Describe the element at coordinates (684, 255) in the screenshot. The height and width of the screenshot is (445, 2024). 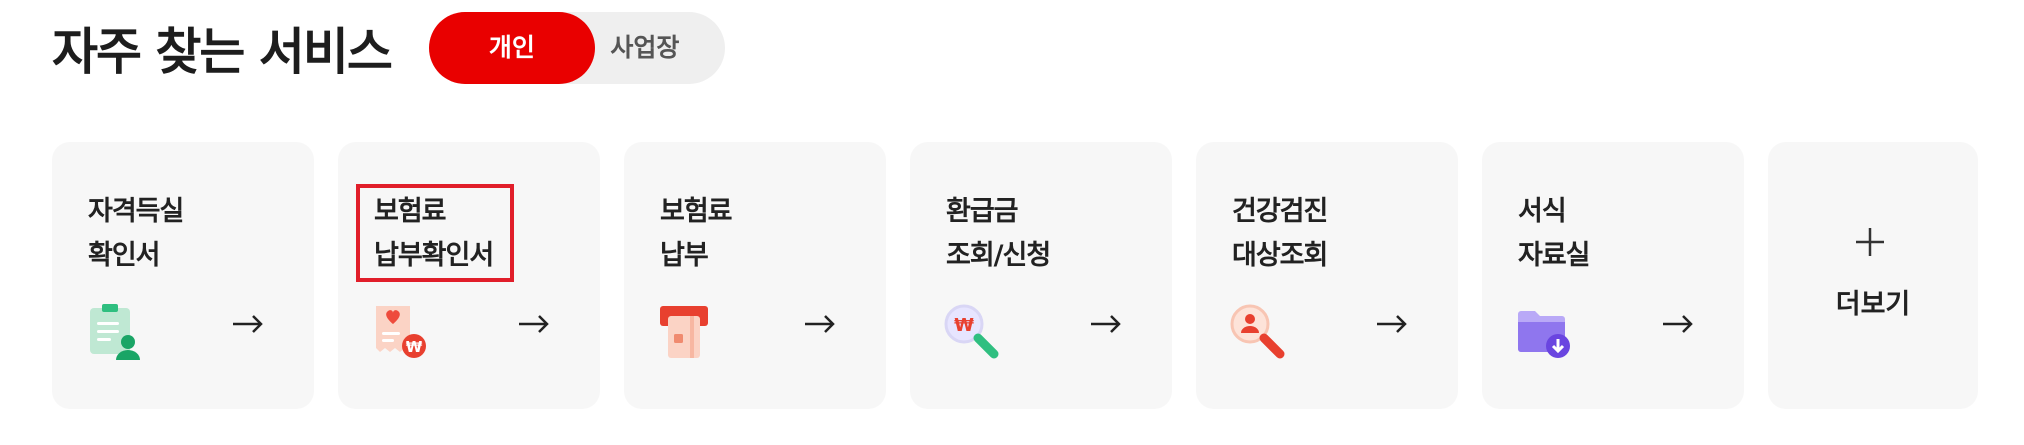
I see `card-label-line2: 납부` at that location.